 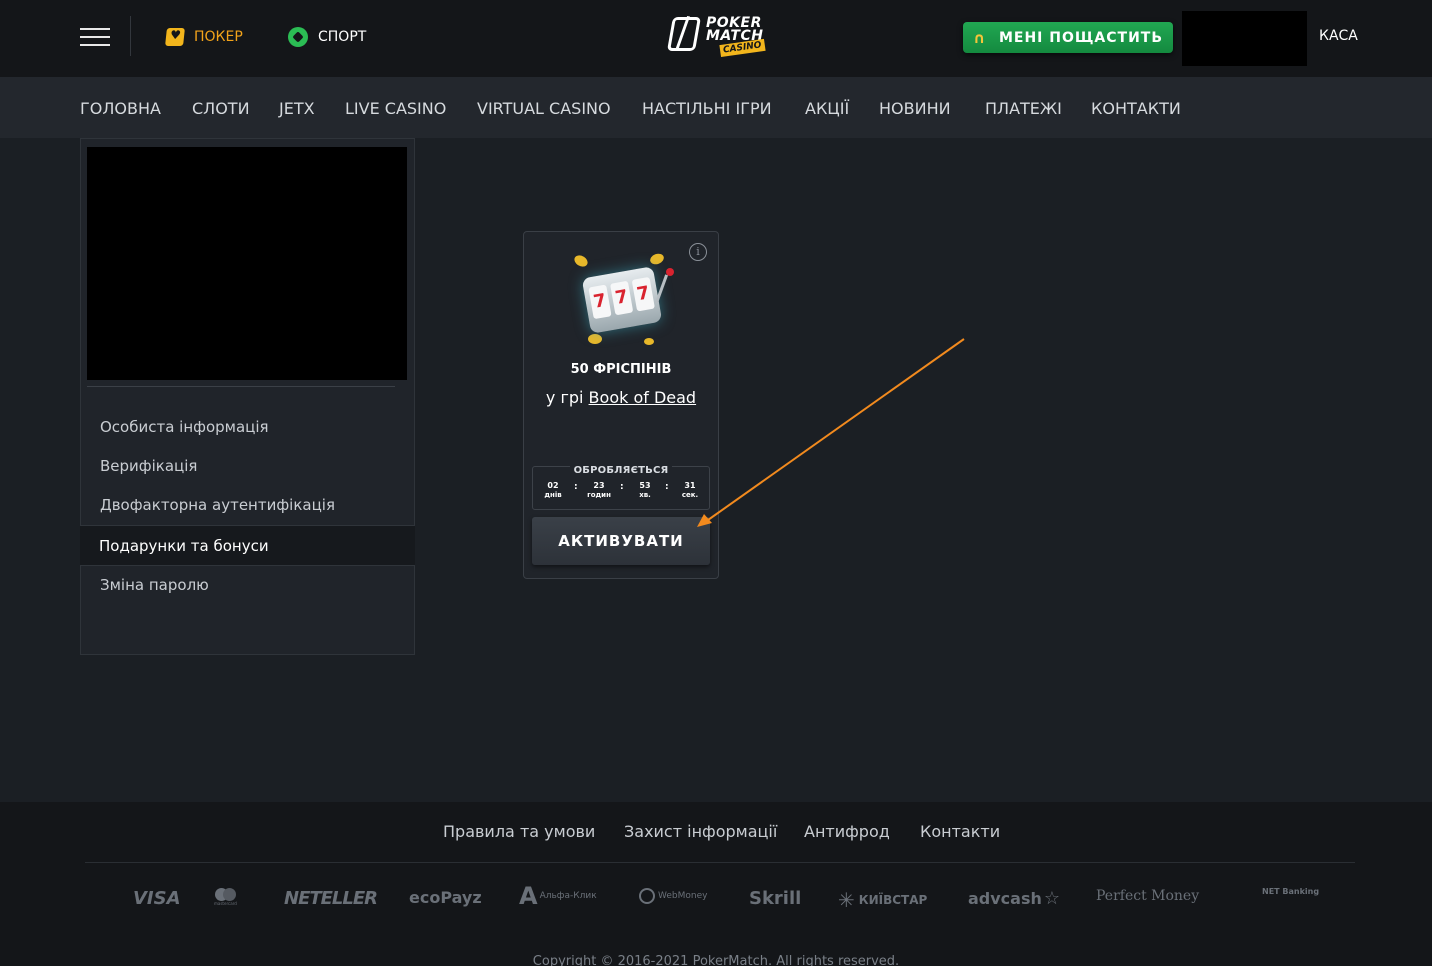 I want to click on bonus-subtitle-prefix: у грі, so click(x=564, y=397).